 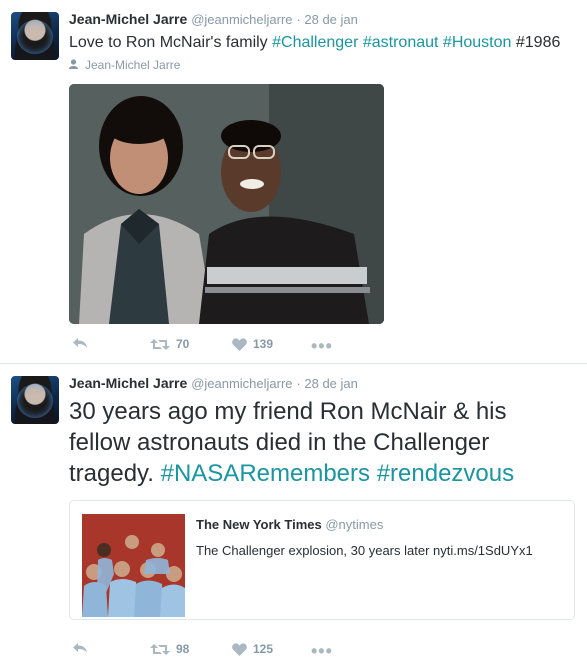 I want to click on quoted-author-name: The New York Times, so click(x=259, y=524).